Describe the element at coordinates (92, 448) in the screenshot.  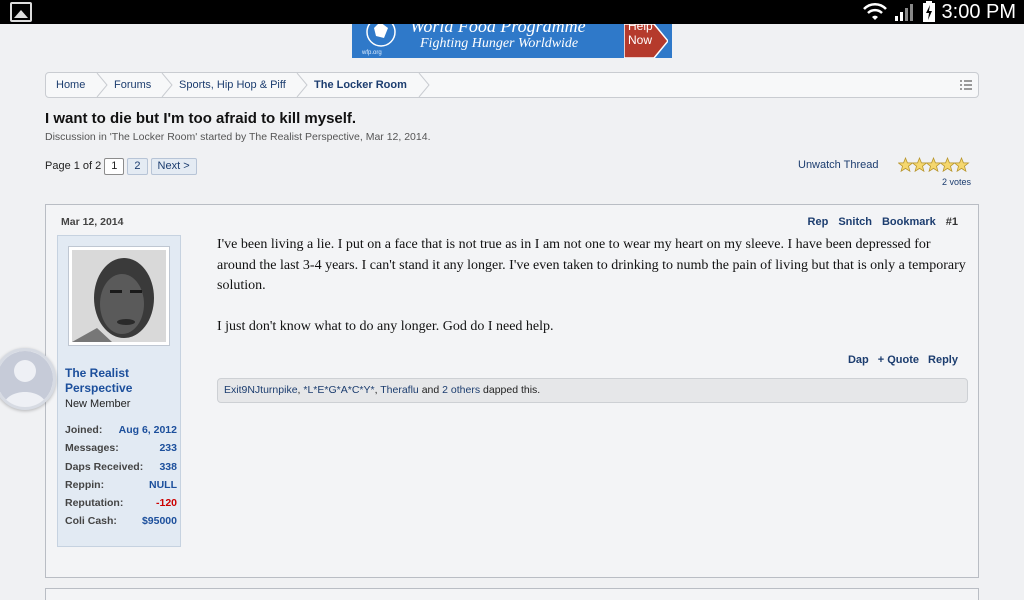
I see `stat-label: Messages:` at that location.